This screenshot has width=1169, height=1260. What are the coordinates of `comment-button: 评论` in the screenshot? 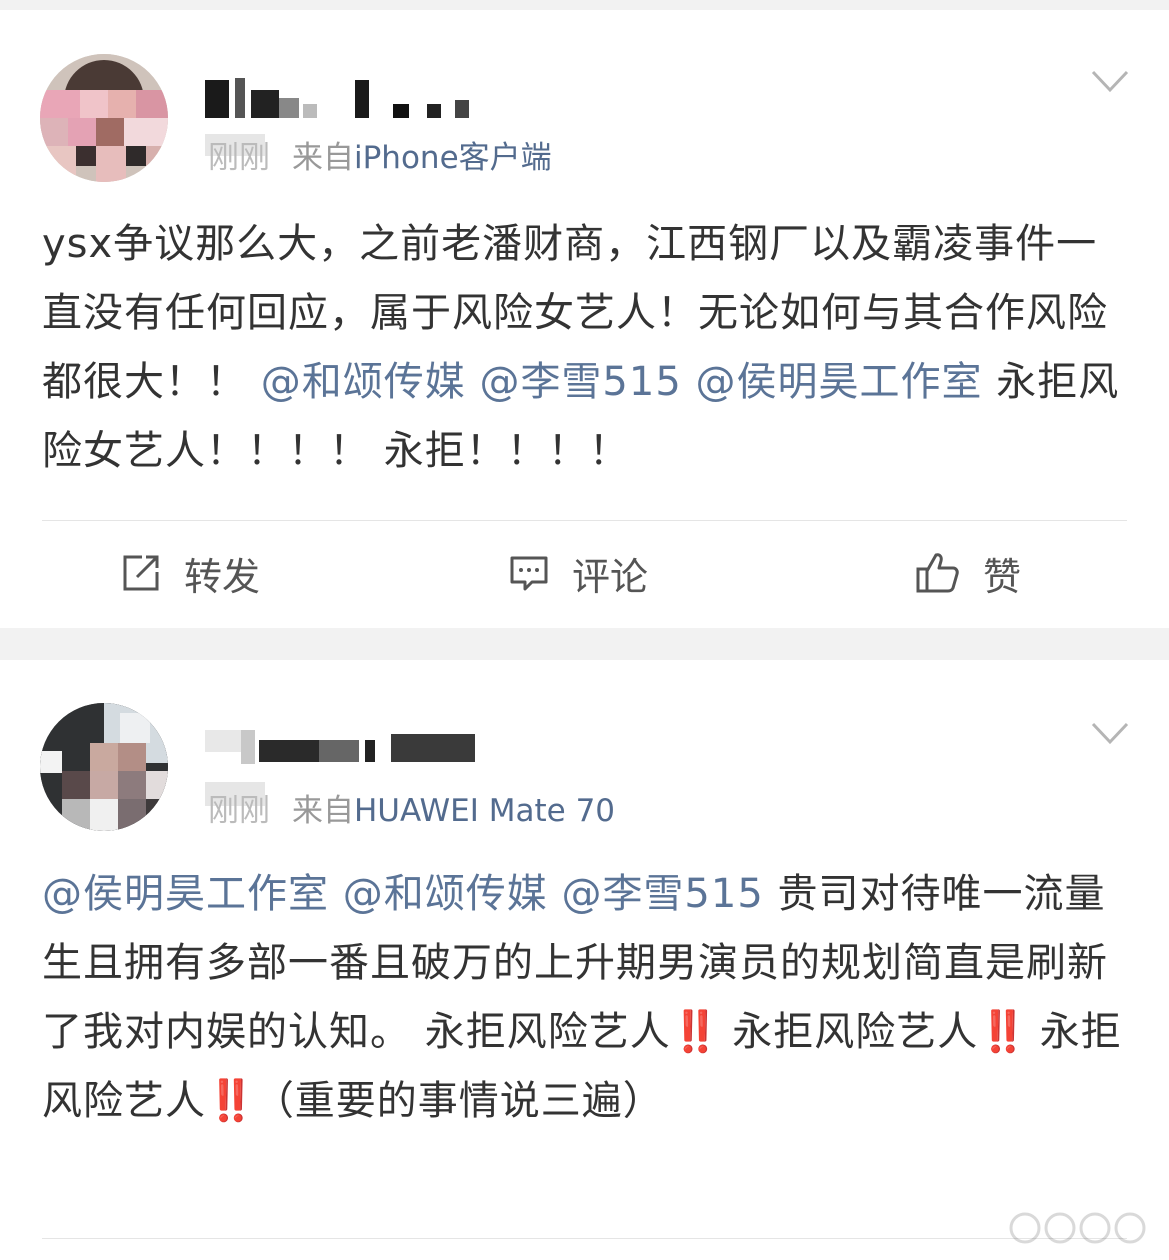 It's located at (578, 573).